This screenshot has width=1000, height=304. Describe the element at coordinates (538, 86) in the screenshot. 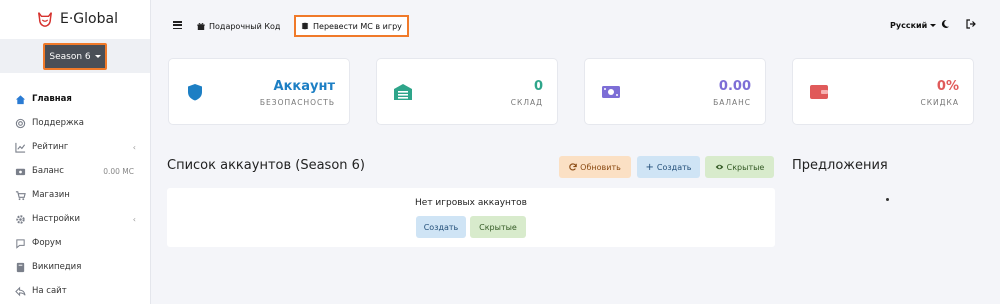

I see `stat-value: 0` at that location.